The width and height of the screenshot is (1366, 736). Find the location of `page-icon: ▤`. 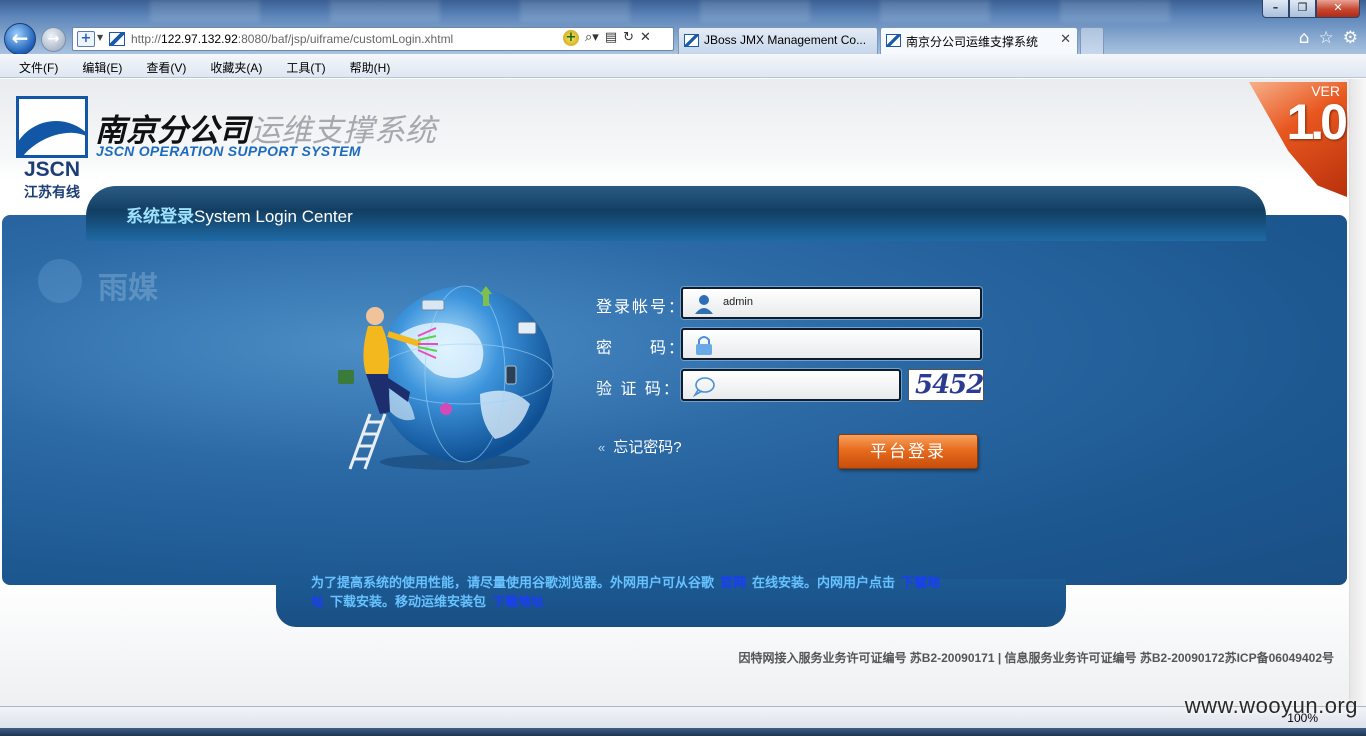

page-icon: ▤ is located at coordinates (611, 38).